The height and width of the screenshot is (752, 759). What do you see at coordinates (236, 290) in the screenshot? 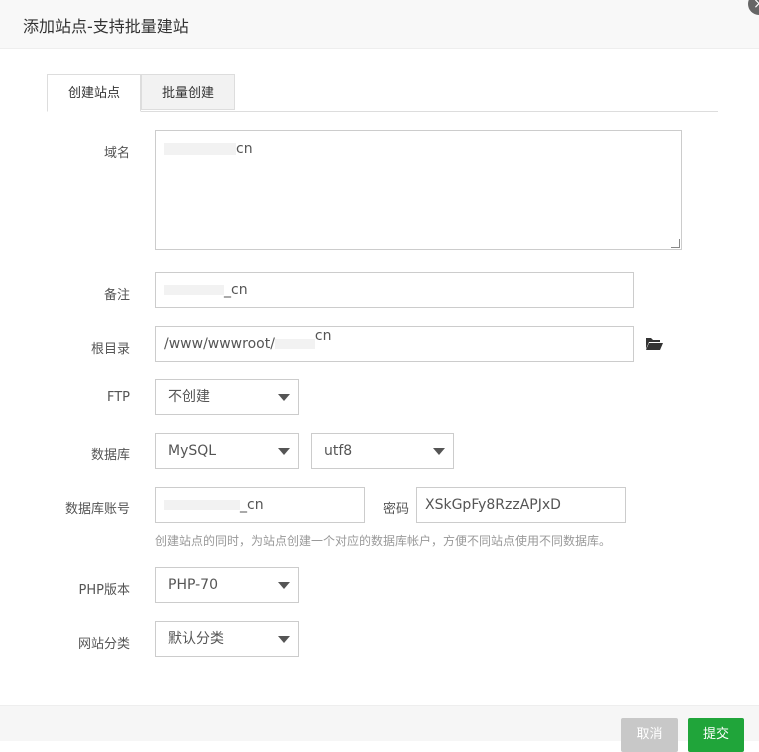
I see `remark-value: _cn` at bounding box center [236, 290].